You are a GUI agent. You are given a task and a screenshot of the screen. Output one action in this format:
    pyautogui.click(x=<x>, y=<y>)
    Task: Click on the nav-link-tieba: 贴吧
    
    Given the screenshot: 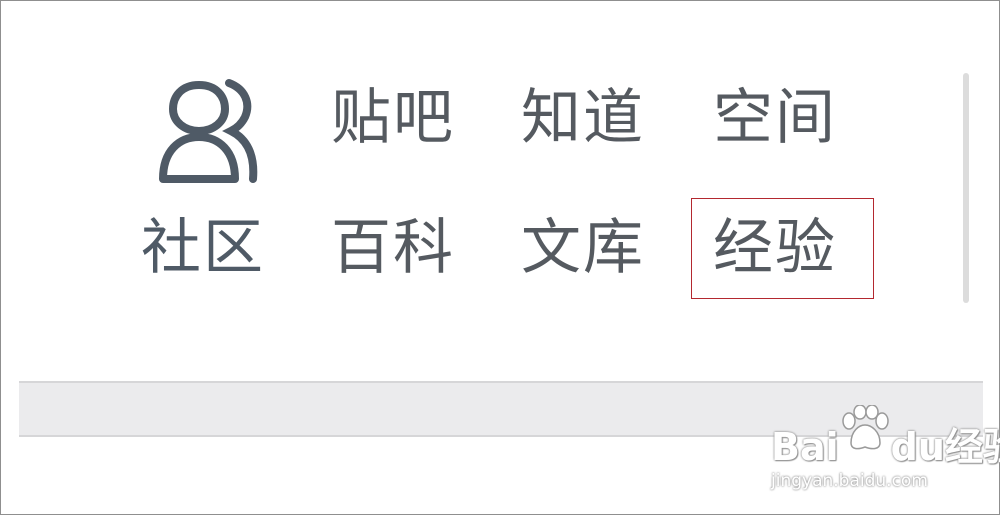 What is the action you would take?
    pyautogui.click(x=393, y=118)
    